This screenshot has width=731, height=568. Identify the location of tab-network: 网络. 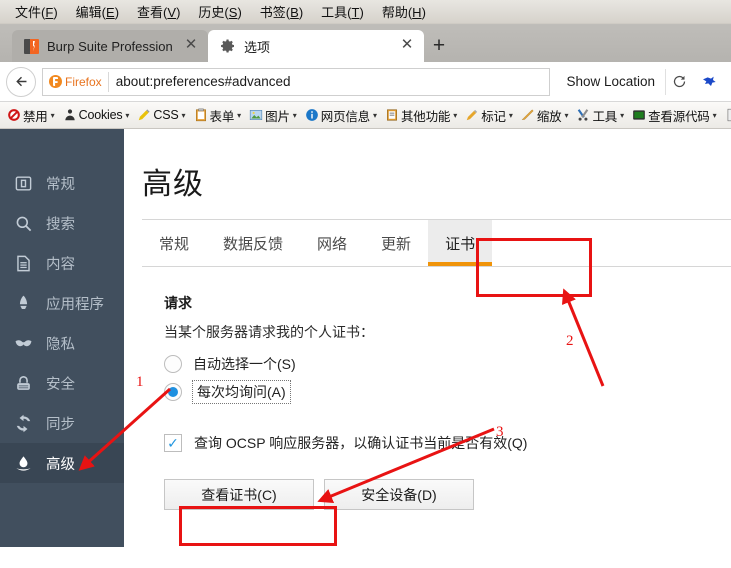
(332, 243).